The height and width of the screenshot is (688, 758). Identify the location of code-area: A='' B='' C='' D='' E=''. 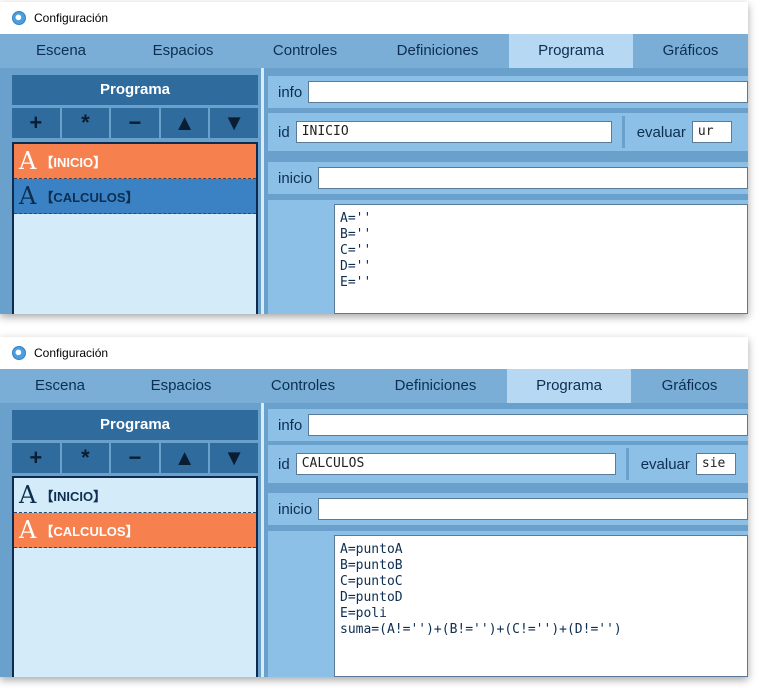
(508, 257).